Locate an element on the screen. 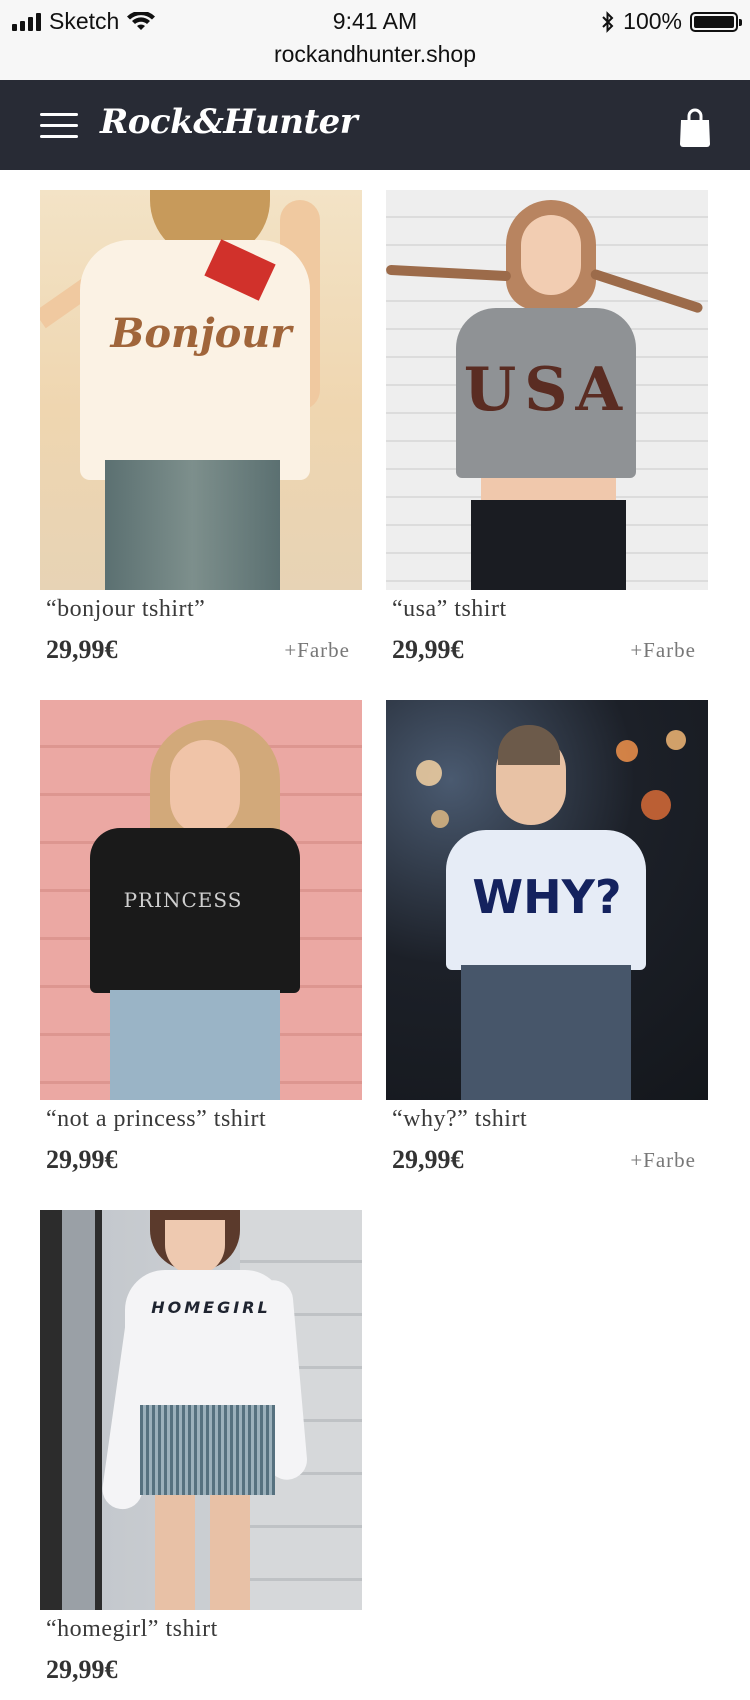 This screenshot has height=1700, width=750. product-card: Bonjour “bonjour tshirt” 29,99€ +Farbe is located at coordinates (201, 427).